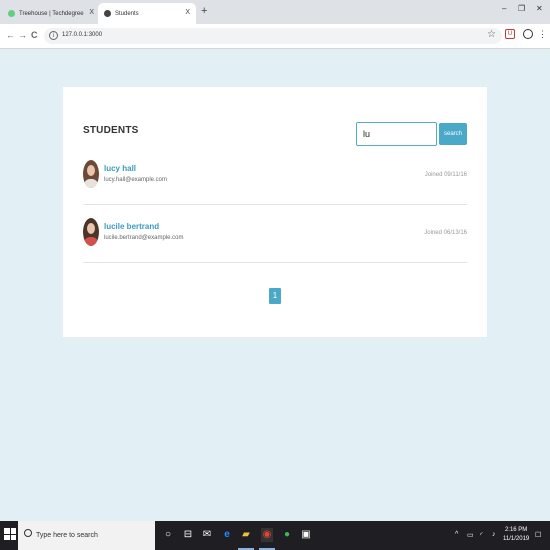 The width and height of the screenshot is (550, 550). I want to click on tab-label: Treehouse | Techdegree, so click(51, 13).